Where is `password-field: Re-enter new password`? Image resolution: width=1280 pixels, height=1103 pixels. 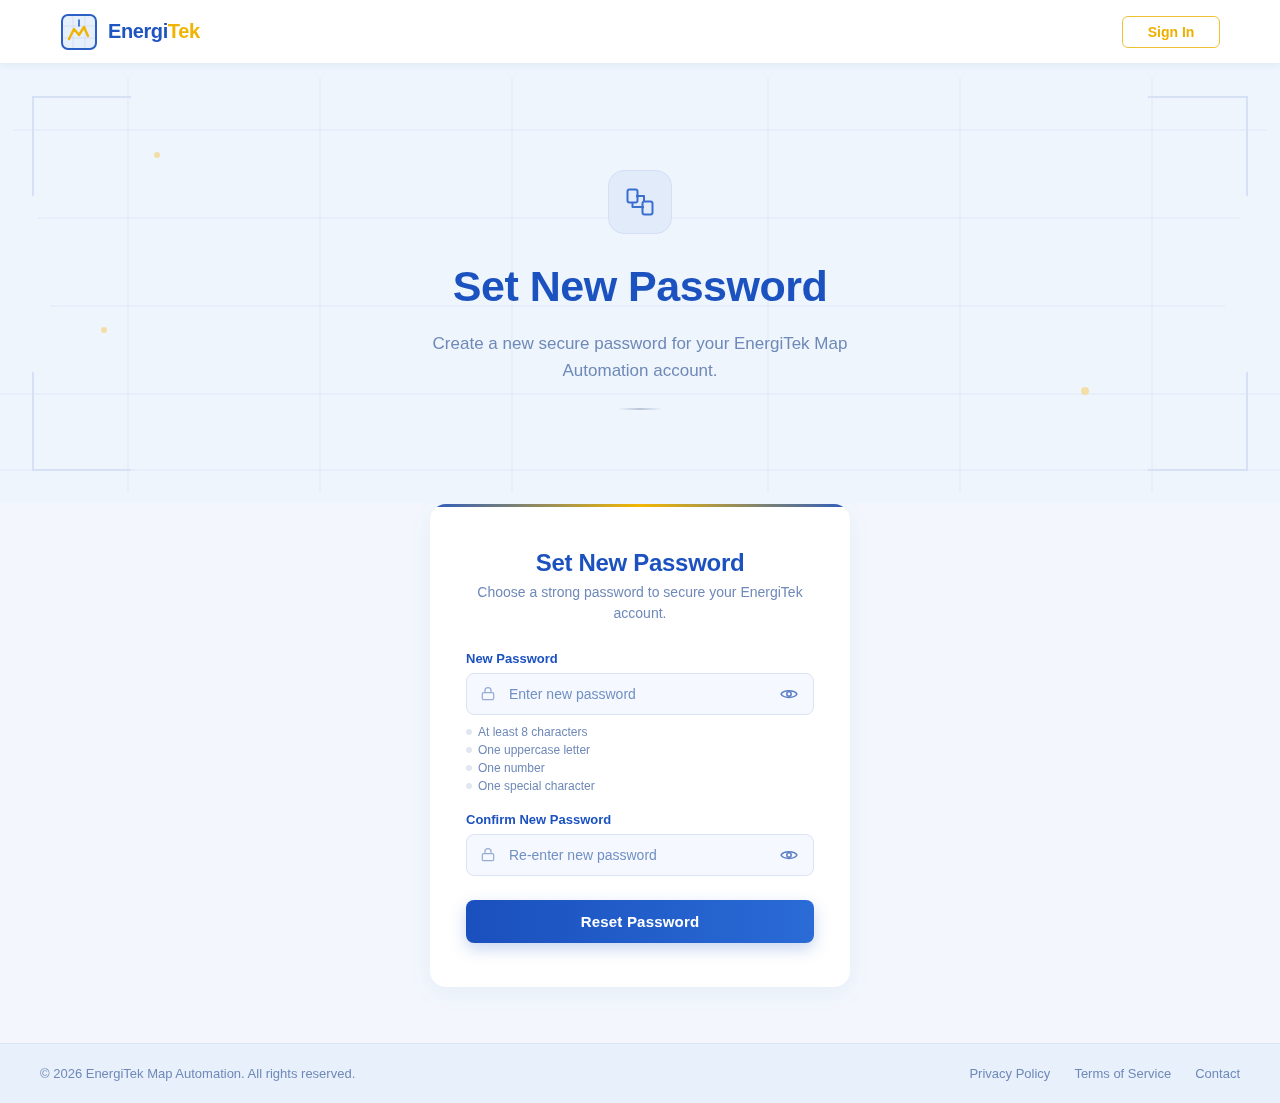
password-field: Re-enter new password is located at coordinates (640, 855).